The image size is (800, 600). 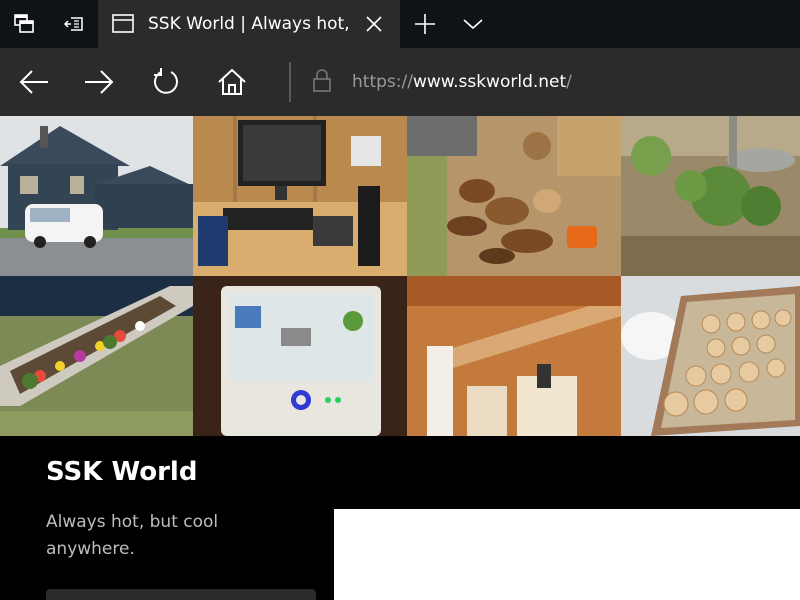 I want to click on set-aside-tabs-button, so click(x=74, y=24).